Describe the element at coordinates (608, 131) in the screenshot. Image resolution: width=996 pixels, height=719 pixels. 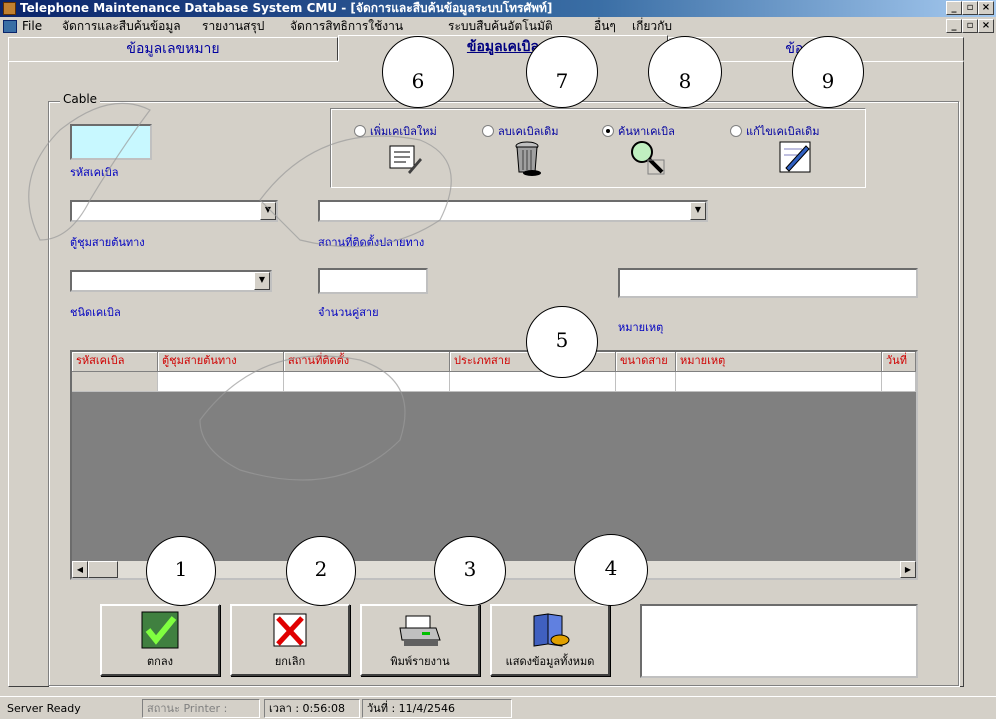
I see `radio-dot-checked` at that location.